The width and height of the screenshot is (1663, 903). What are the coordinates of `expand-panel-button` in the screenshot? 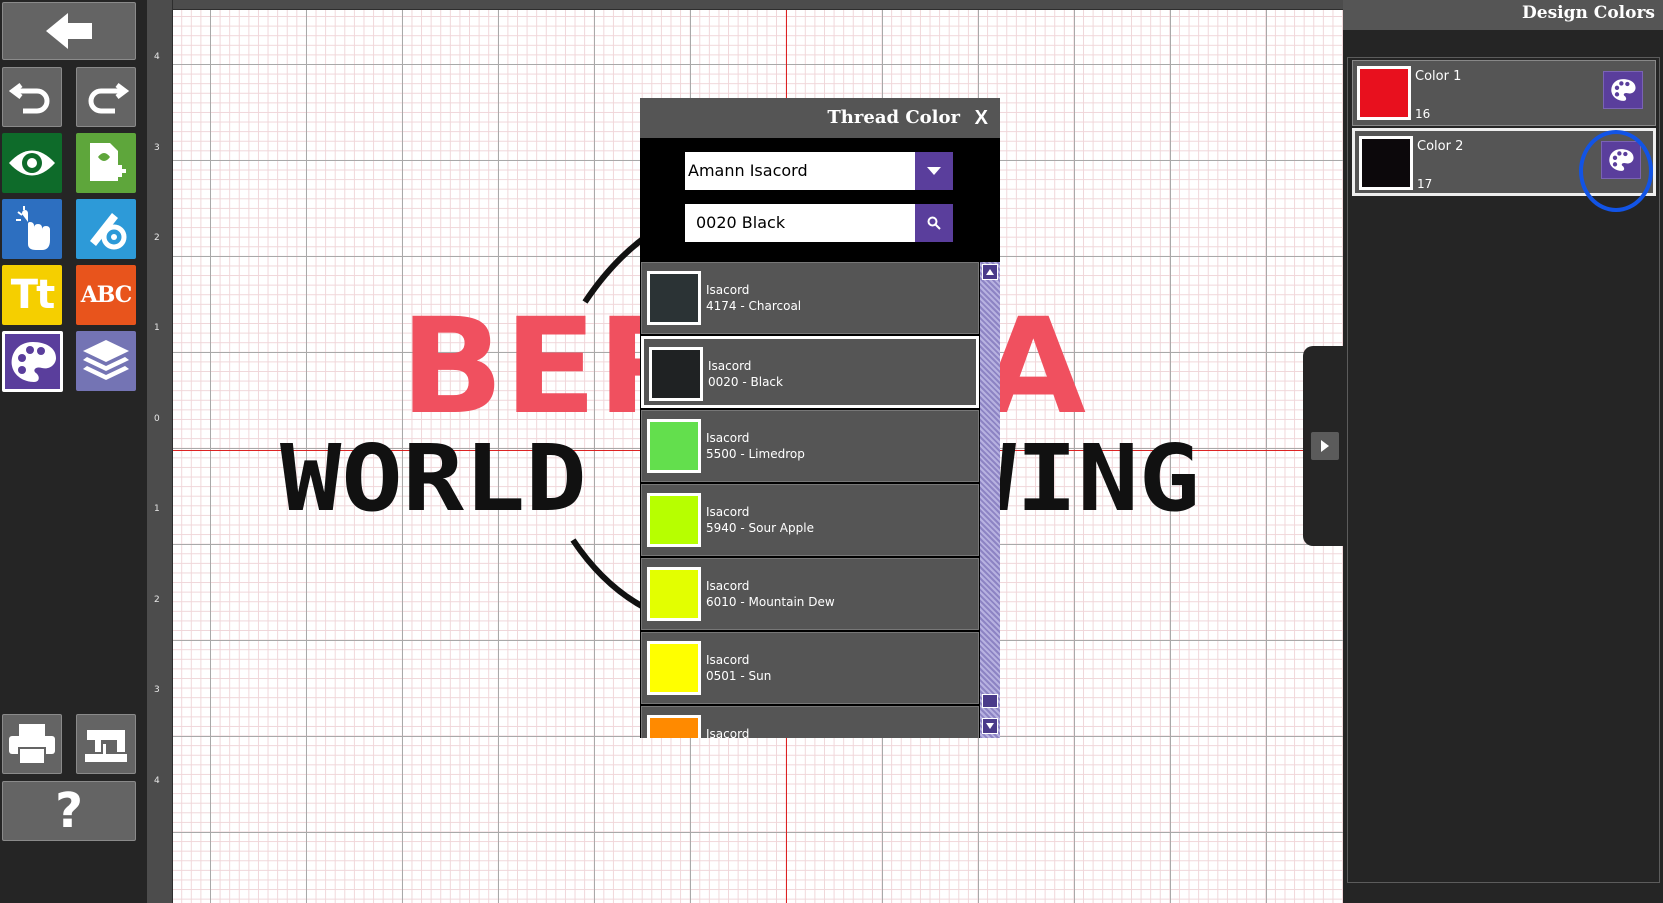 It's located at (1325, 446).